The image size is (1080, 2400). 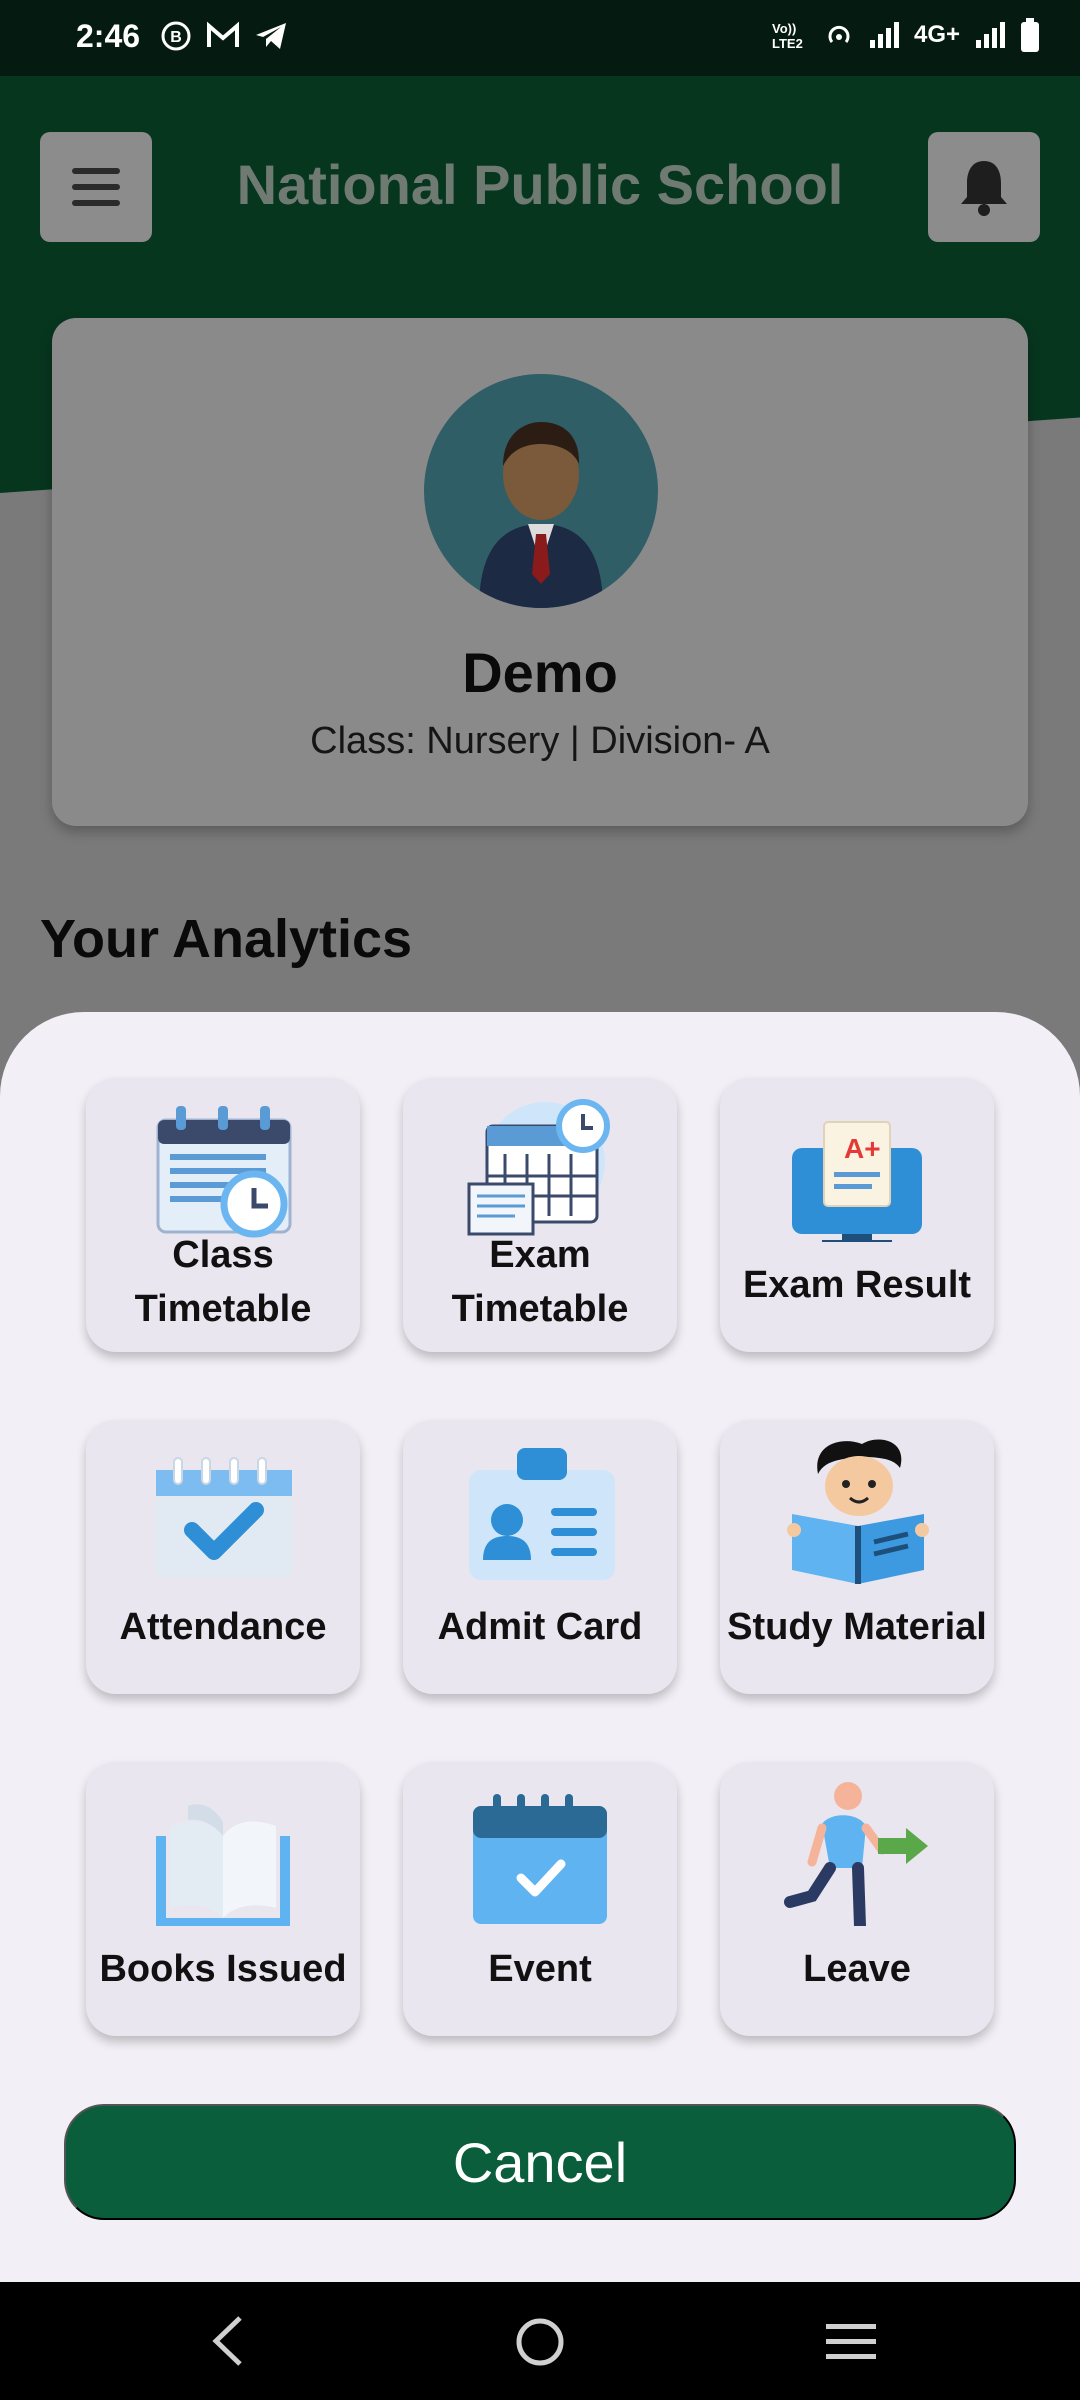 I want to click on cancel-button: Cancel, so click(x=540, y=2162).